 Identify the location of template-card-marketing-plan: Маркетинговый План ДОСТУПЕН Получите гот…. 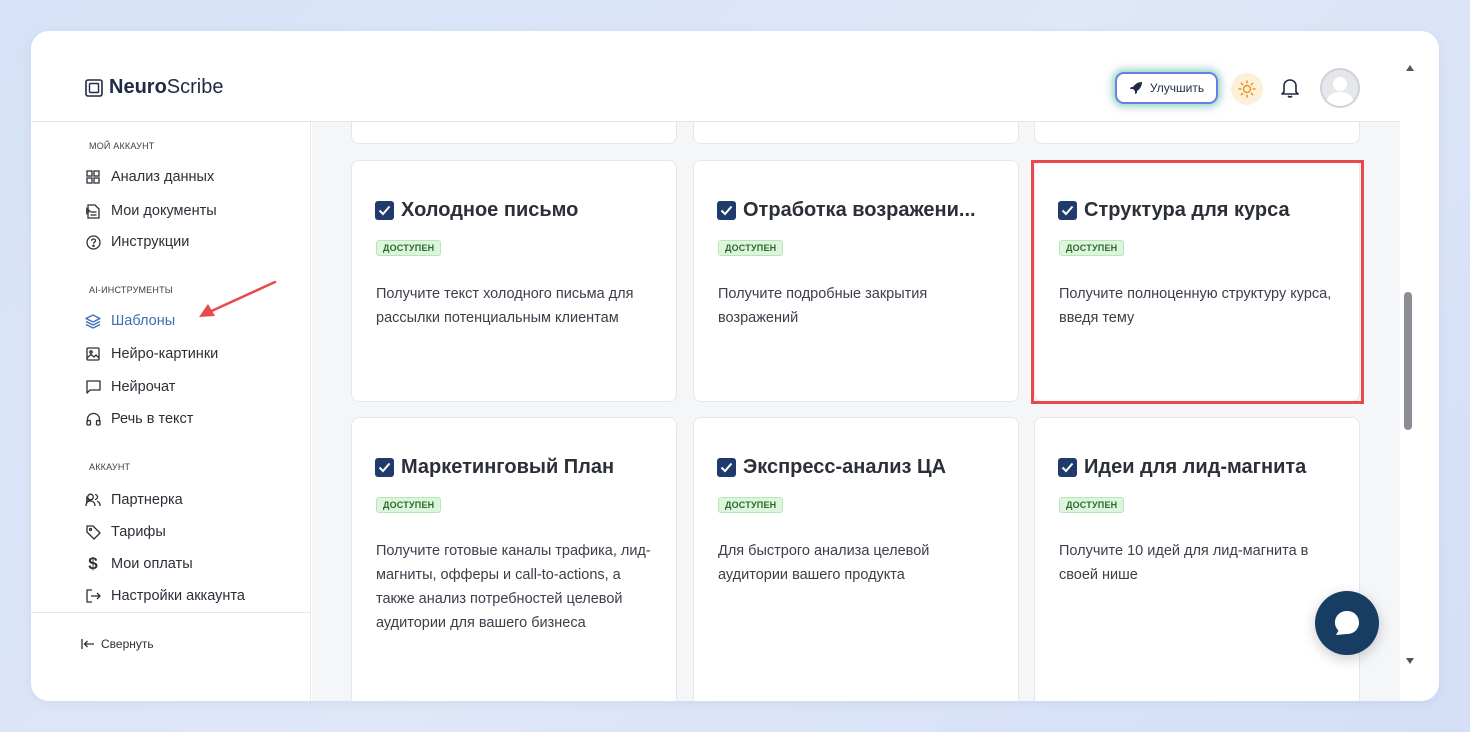
(514, 559).